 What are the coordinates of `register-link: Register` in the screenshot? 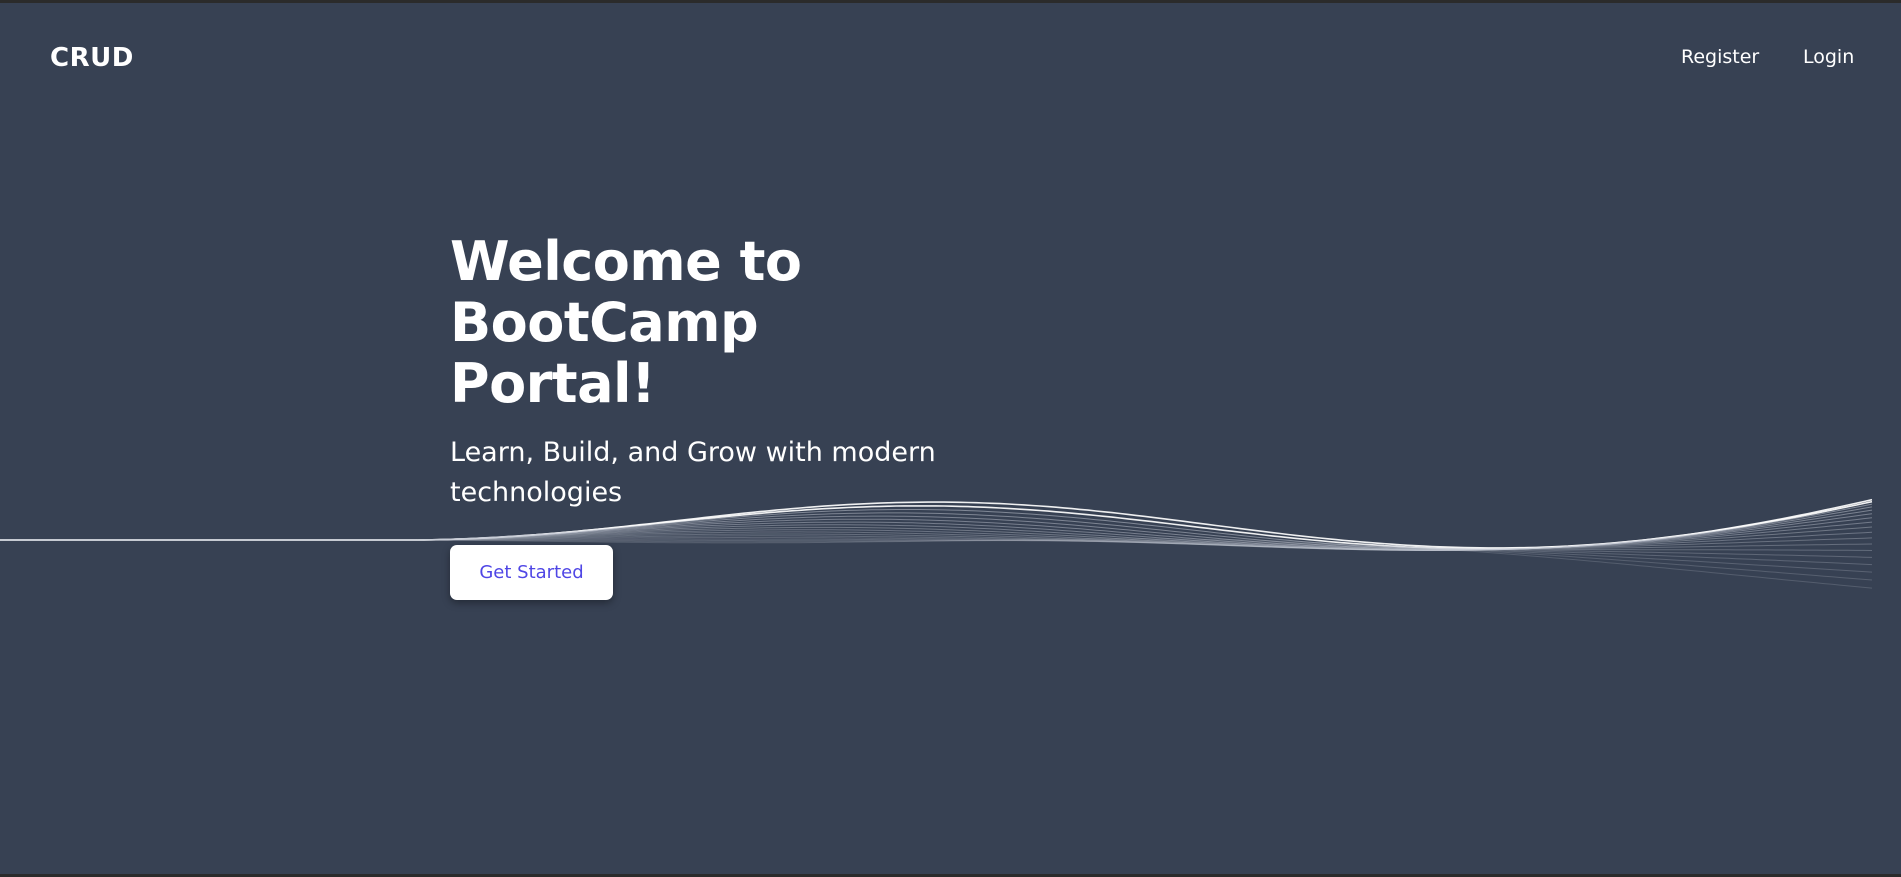 It's located at (1720, 57).